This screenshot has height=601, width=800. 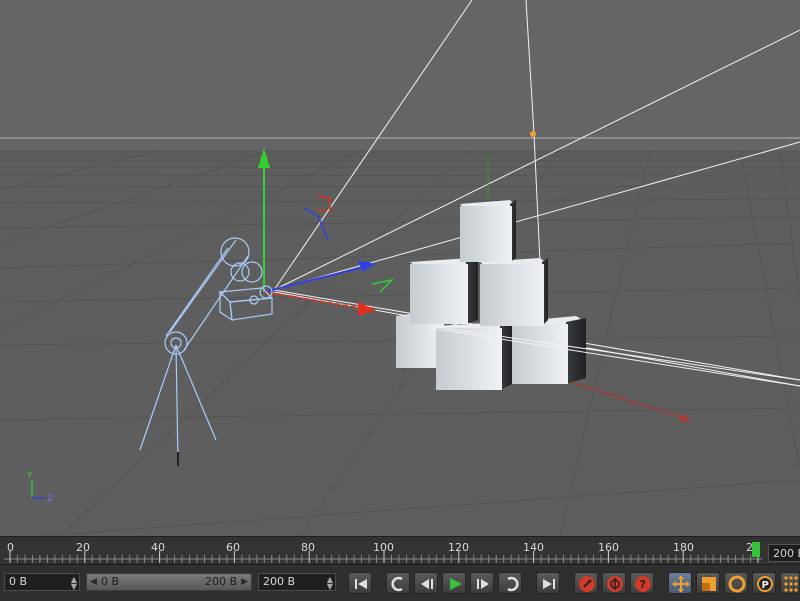 I want to click on point-level-button, so click(x=790, y=583).